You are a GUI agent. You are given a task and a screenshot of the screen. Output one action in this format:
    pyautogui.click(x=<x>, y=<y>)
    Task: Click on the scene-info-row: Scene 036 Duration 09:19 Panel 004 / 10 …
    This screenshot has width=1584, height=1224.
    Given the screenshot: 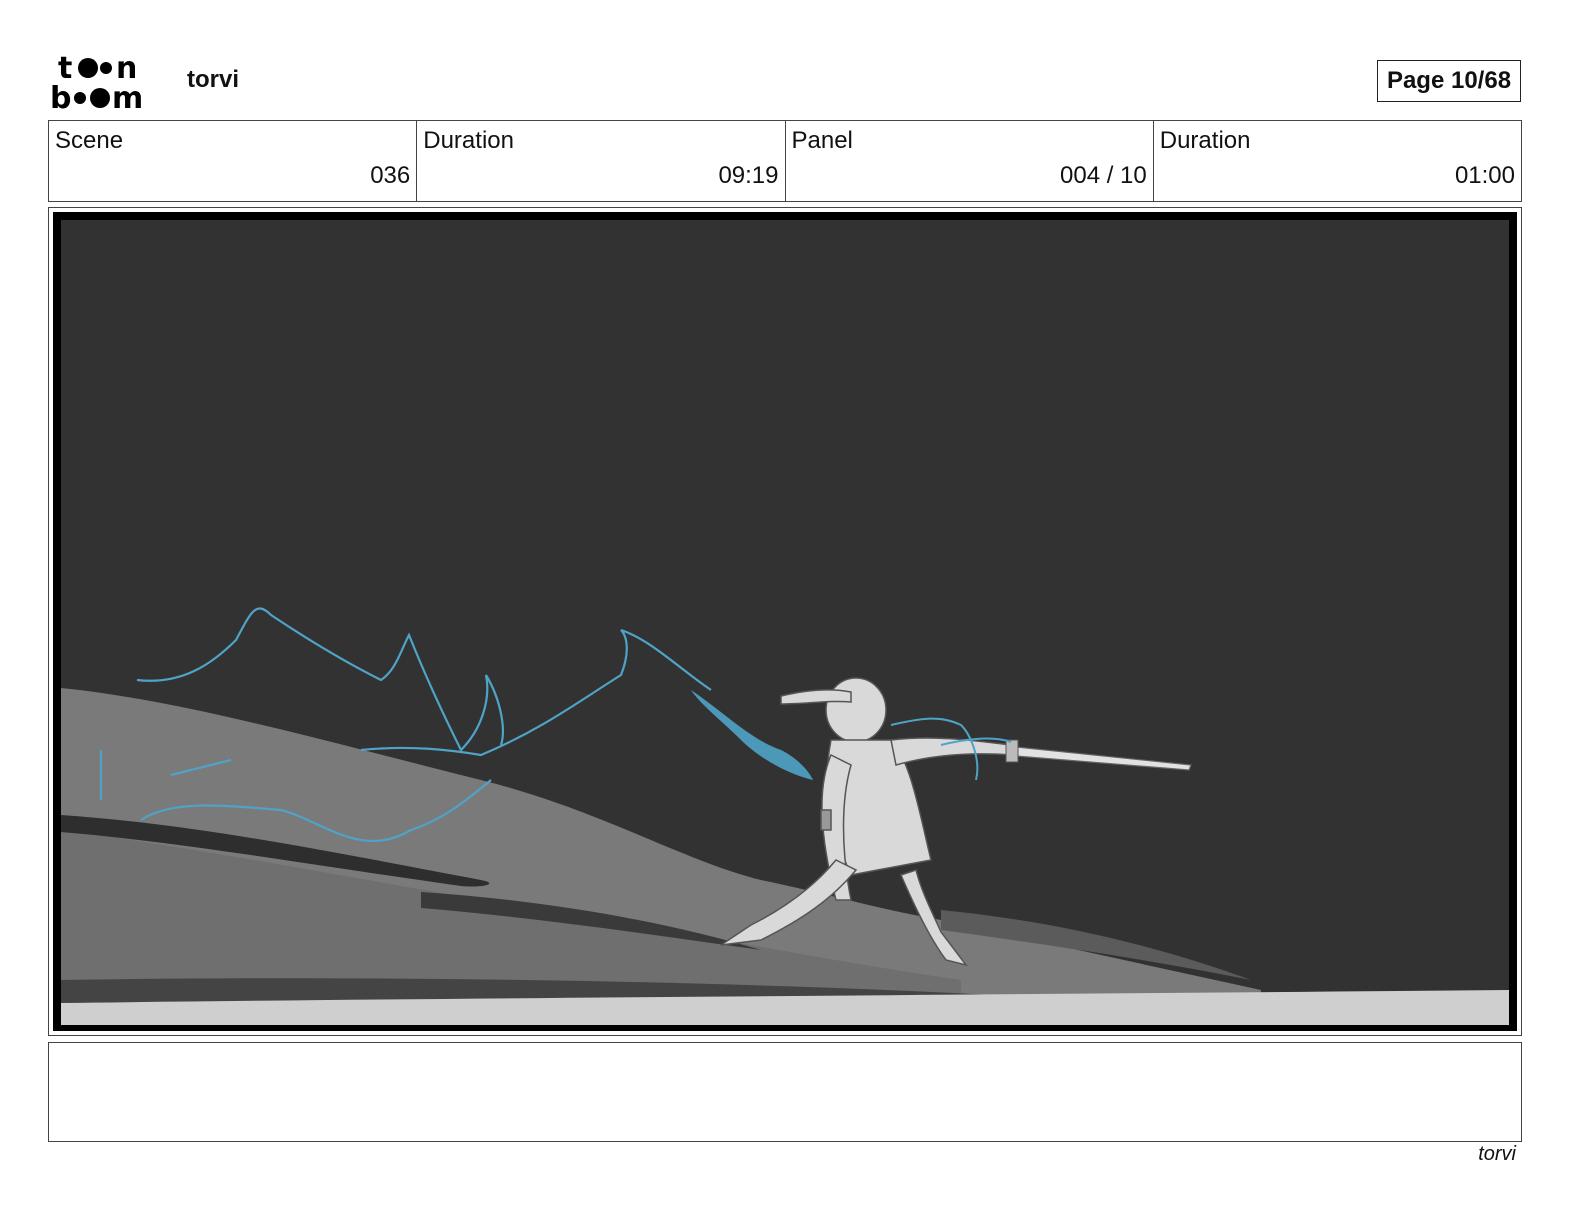 What is the action you would take?
    pyautogui.click(x=785, y=161)
    